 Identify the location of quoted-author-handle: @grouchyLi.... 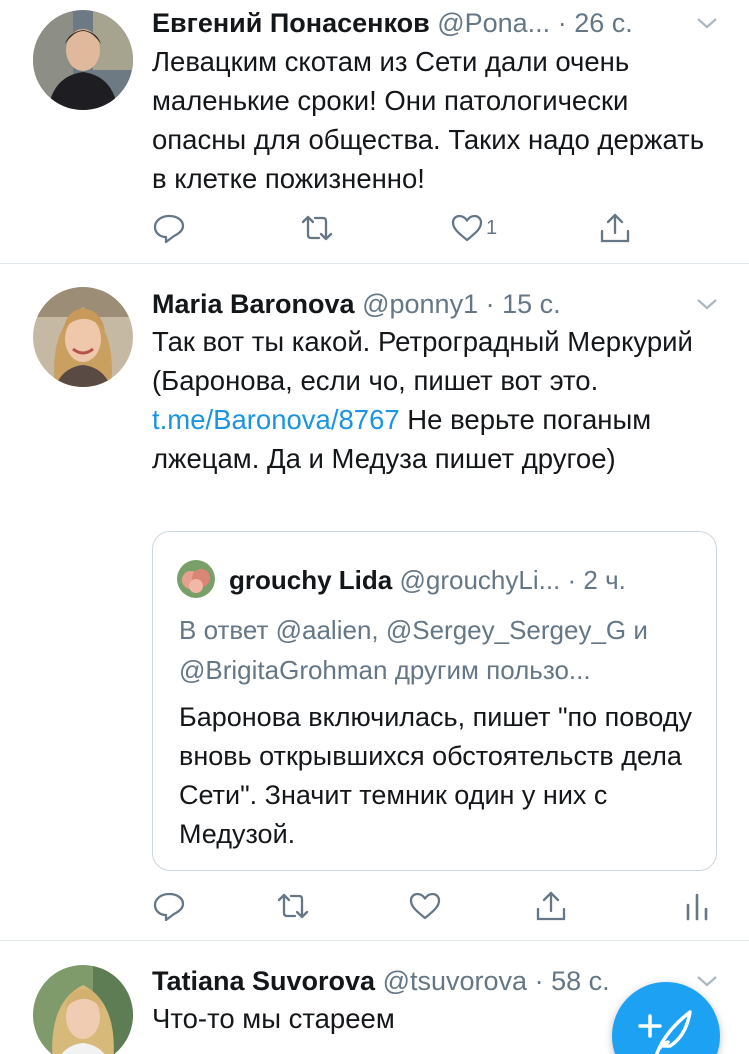
(480, 580).